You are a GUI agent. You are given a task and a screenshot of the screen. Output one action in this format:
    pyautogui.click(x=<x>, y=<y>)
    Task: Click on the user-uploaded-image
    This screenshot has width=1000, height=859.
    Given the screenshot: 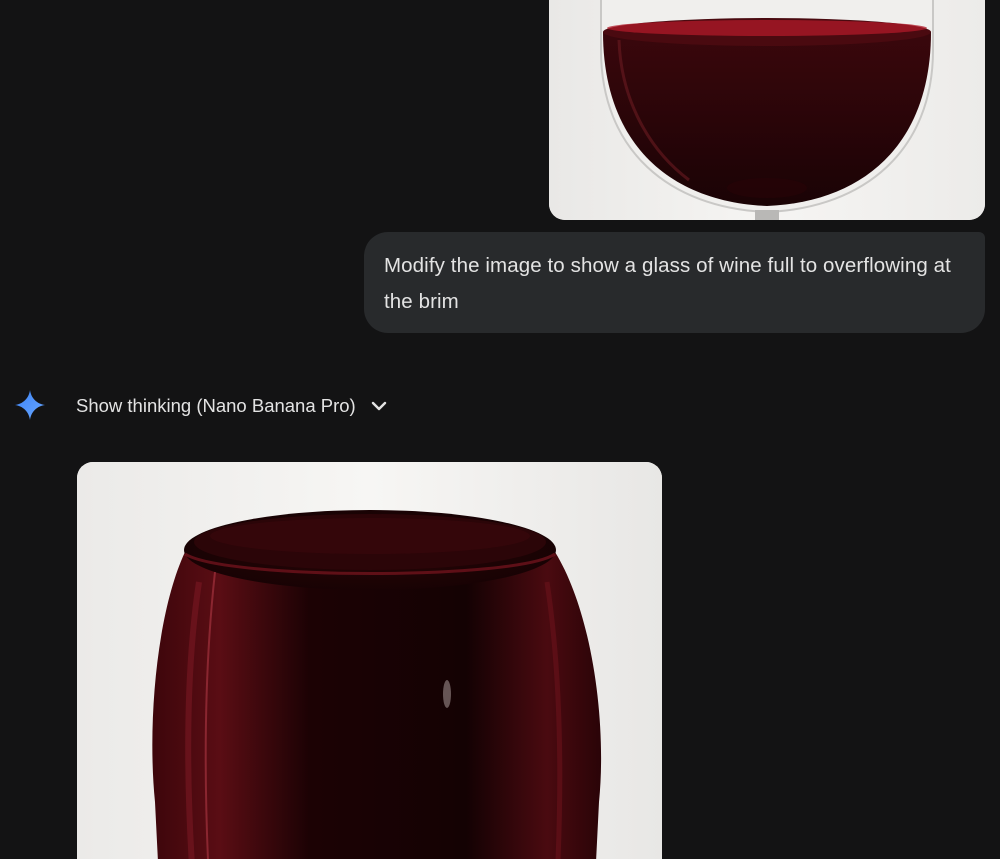 What is the action you would take?
    pyautogui.click(x=767, y=110)
    